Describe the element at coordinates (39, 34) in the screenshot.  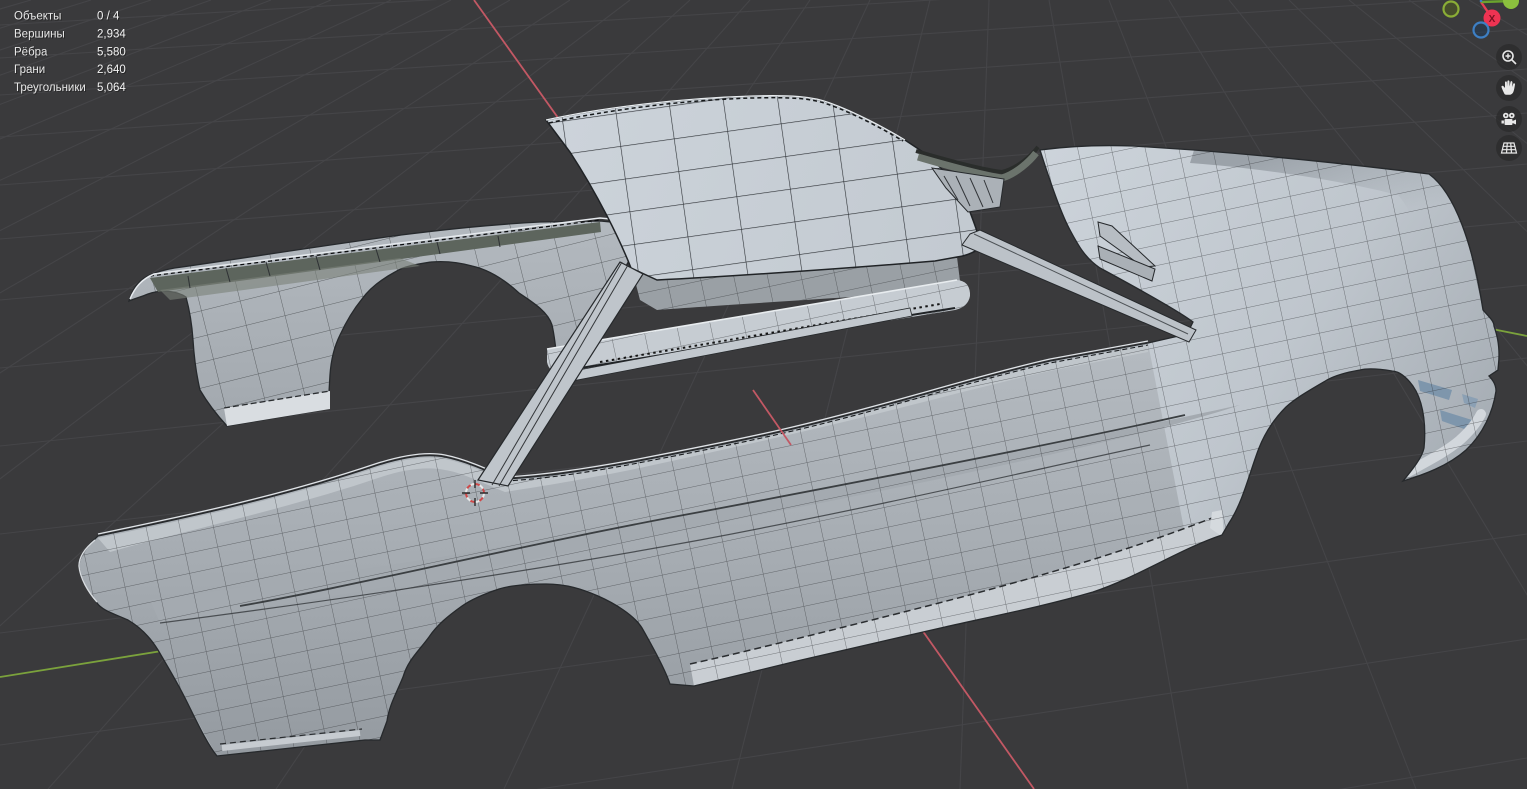
I see `svg-text: Вершины` at that location.